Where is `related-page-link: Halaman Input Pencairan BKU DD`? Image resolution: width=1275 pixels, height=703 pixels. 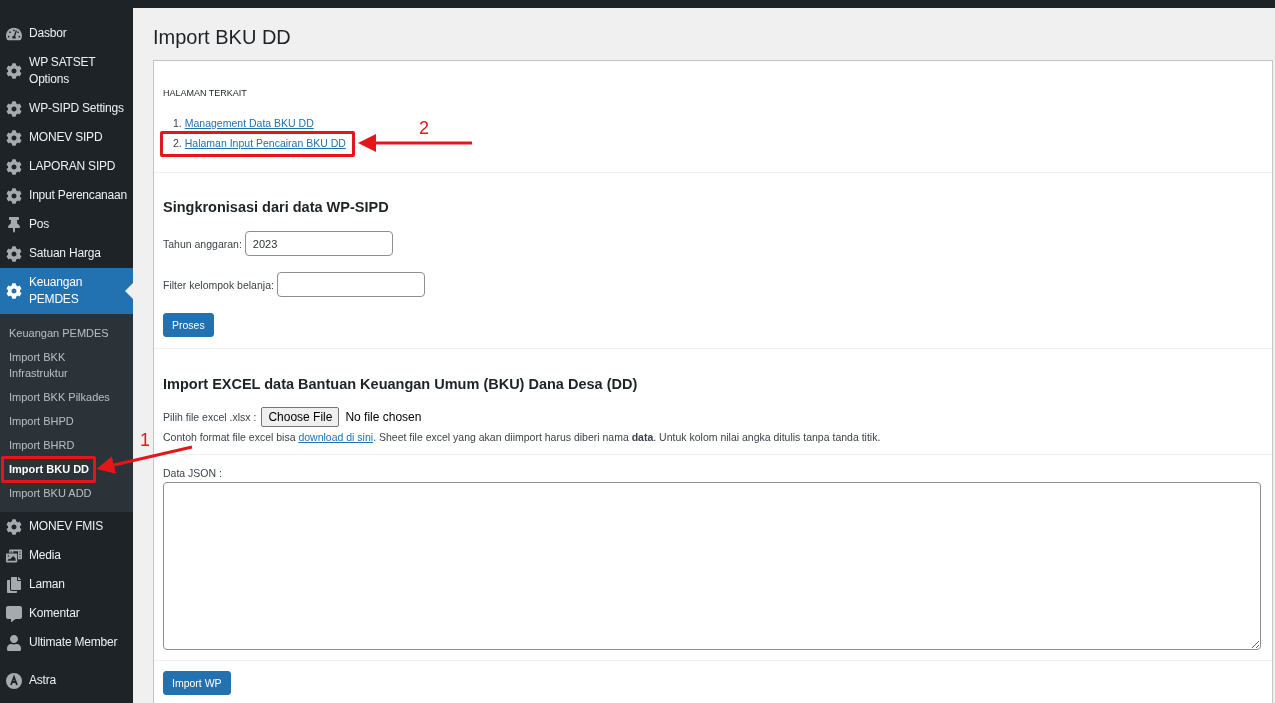
related-page-link: Halaman Input Pencairan BKU DD is located at coordinates (265, 143).